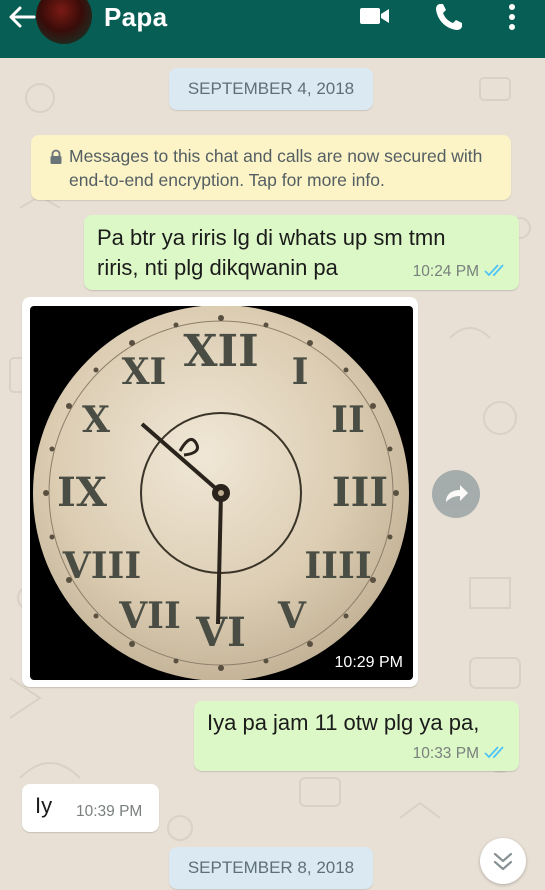  What do you see at coordinates (445, 271) in the screenshot?
I see `message-time: 10:24 PM` at bounding box center [445, 271].